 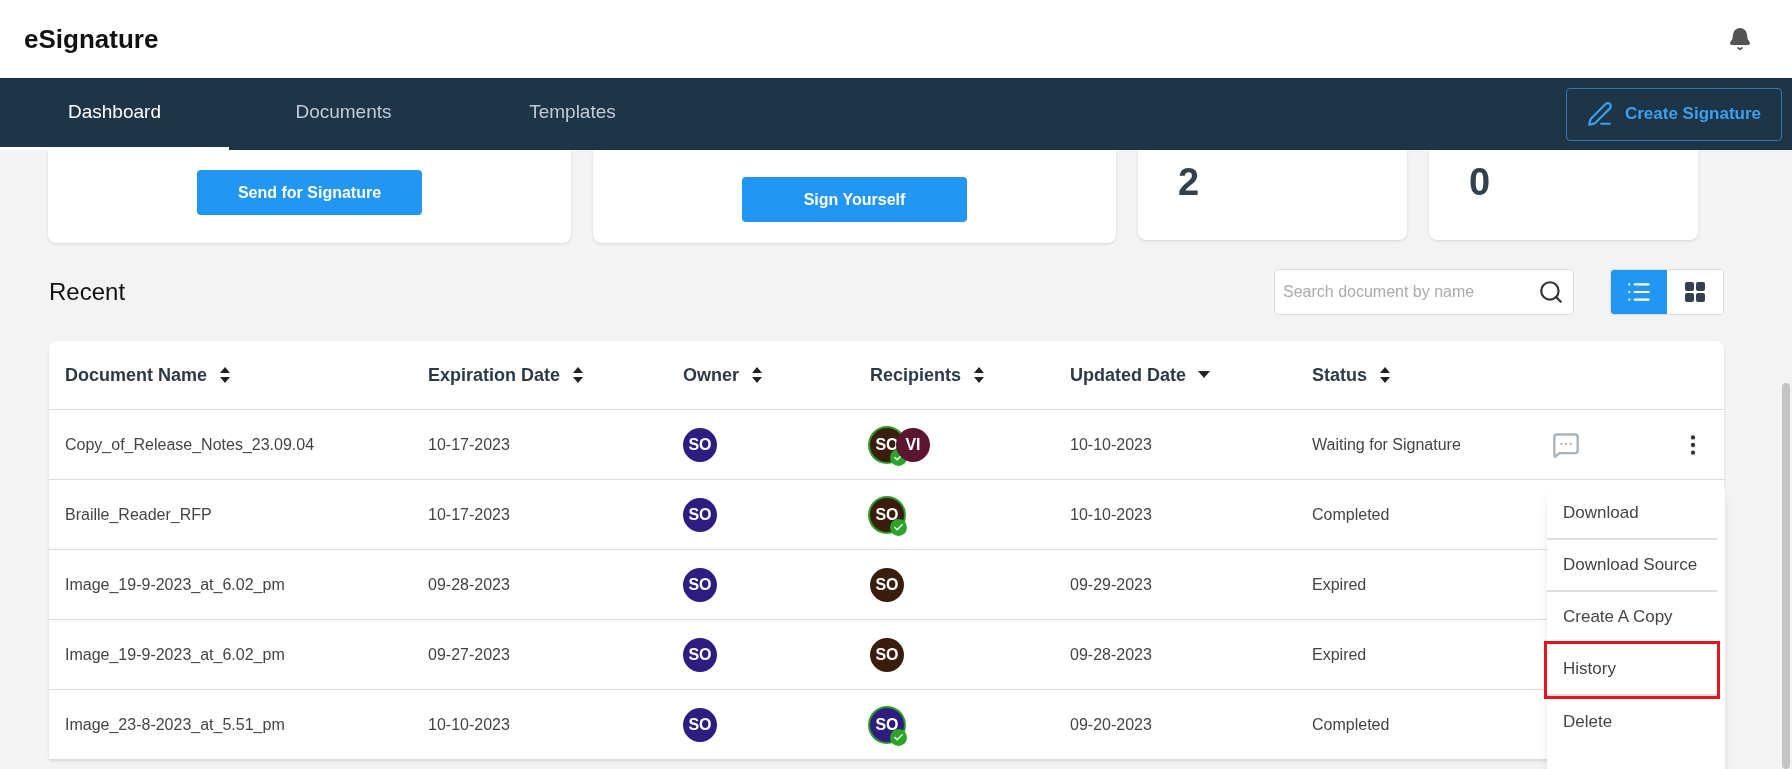 I want to click on column-header: Owner, so click(x=711, y=375).